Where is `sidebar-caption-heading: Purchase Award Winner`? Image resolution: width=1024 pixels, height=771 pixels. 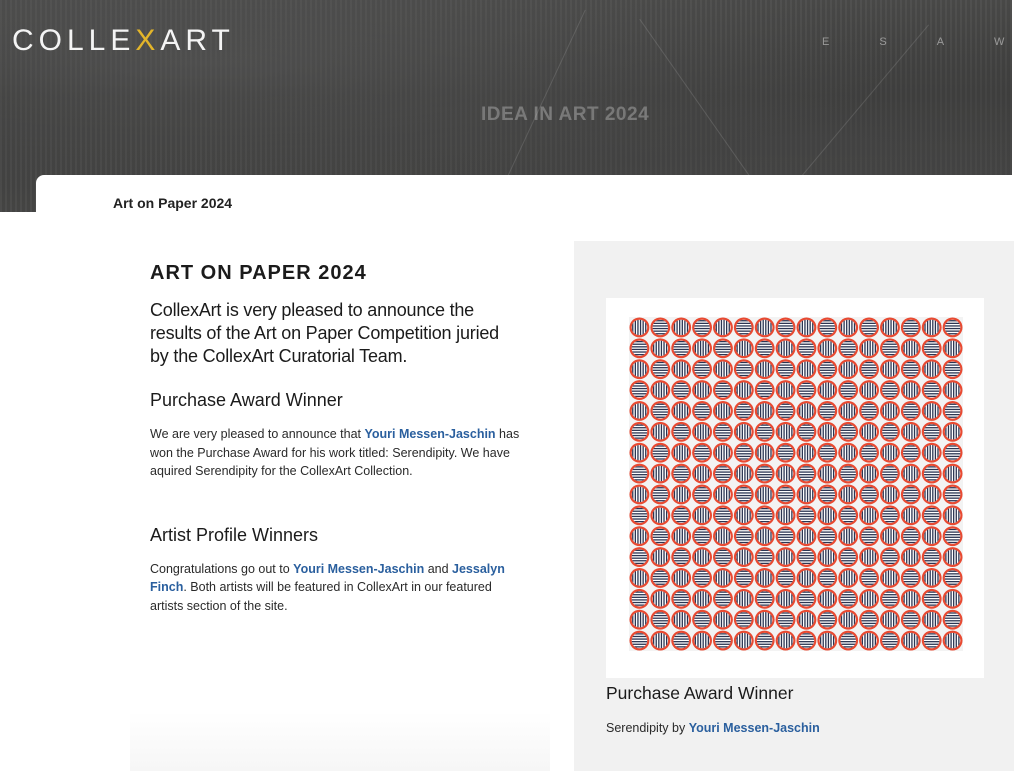 sidebar-caption-heading: Purchase Award Winner is located at coordinates (700, 693).